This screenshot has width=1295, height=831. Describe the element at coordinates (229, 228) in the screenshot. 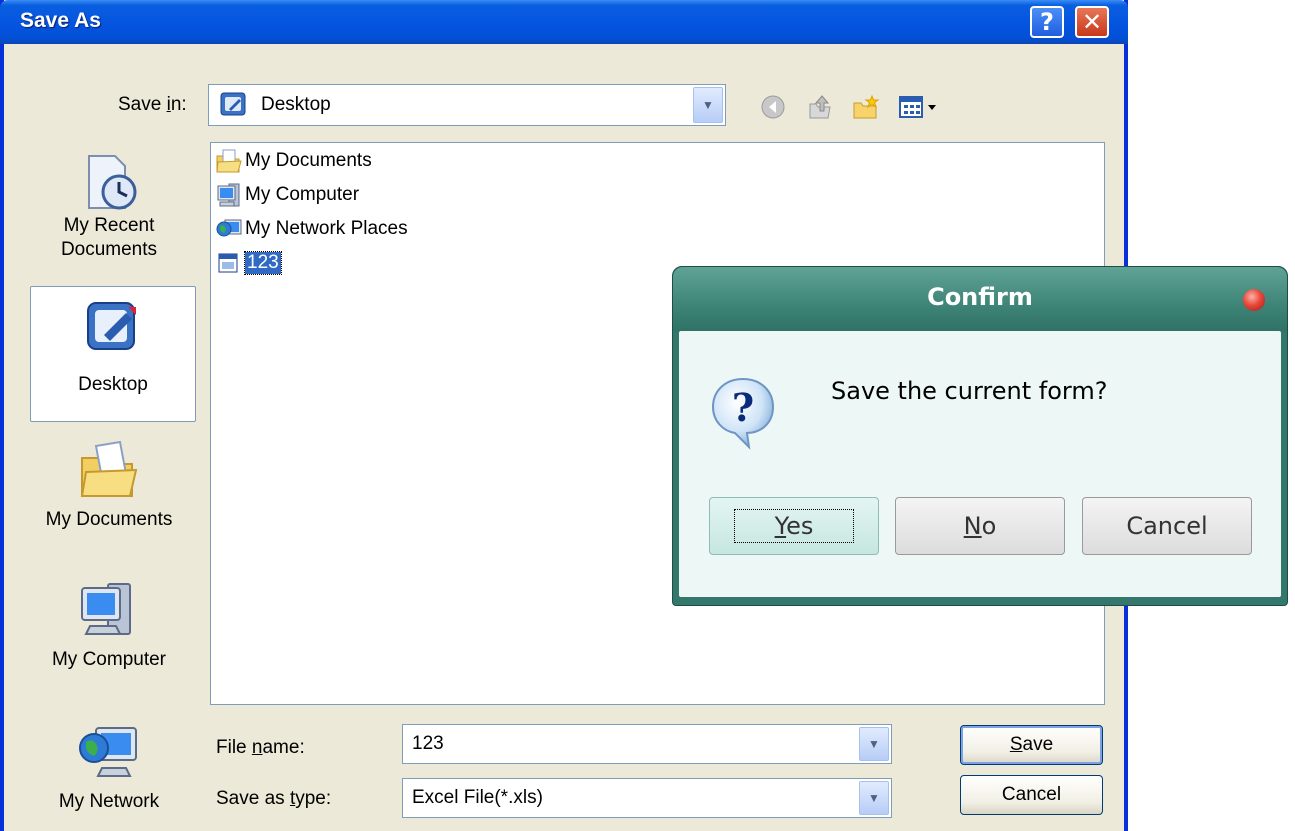

I see `network-places-icon` at that location.